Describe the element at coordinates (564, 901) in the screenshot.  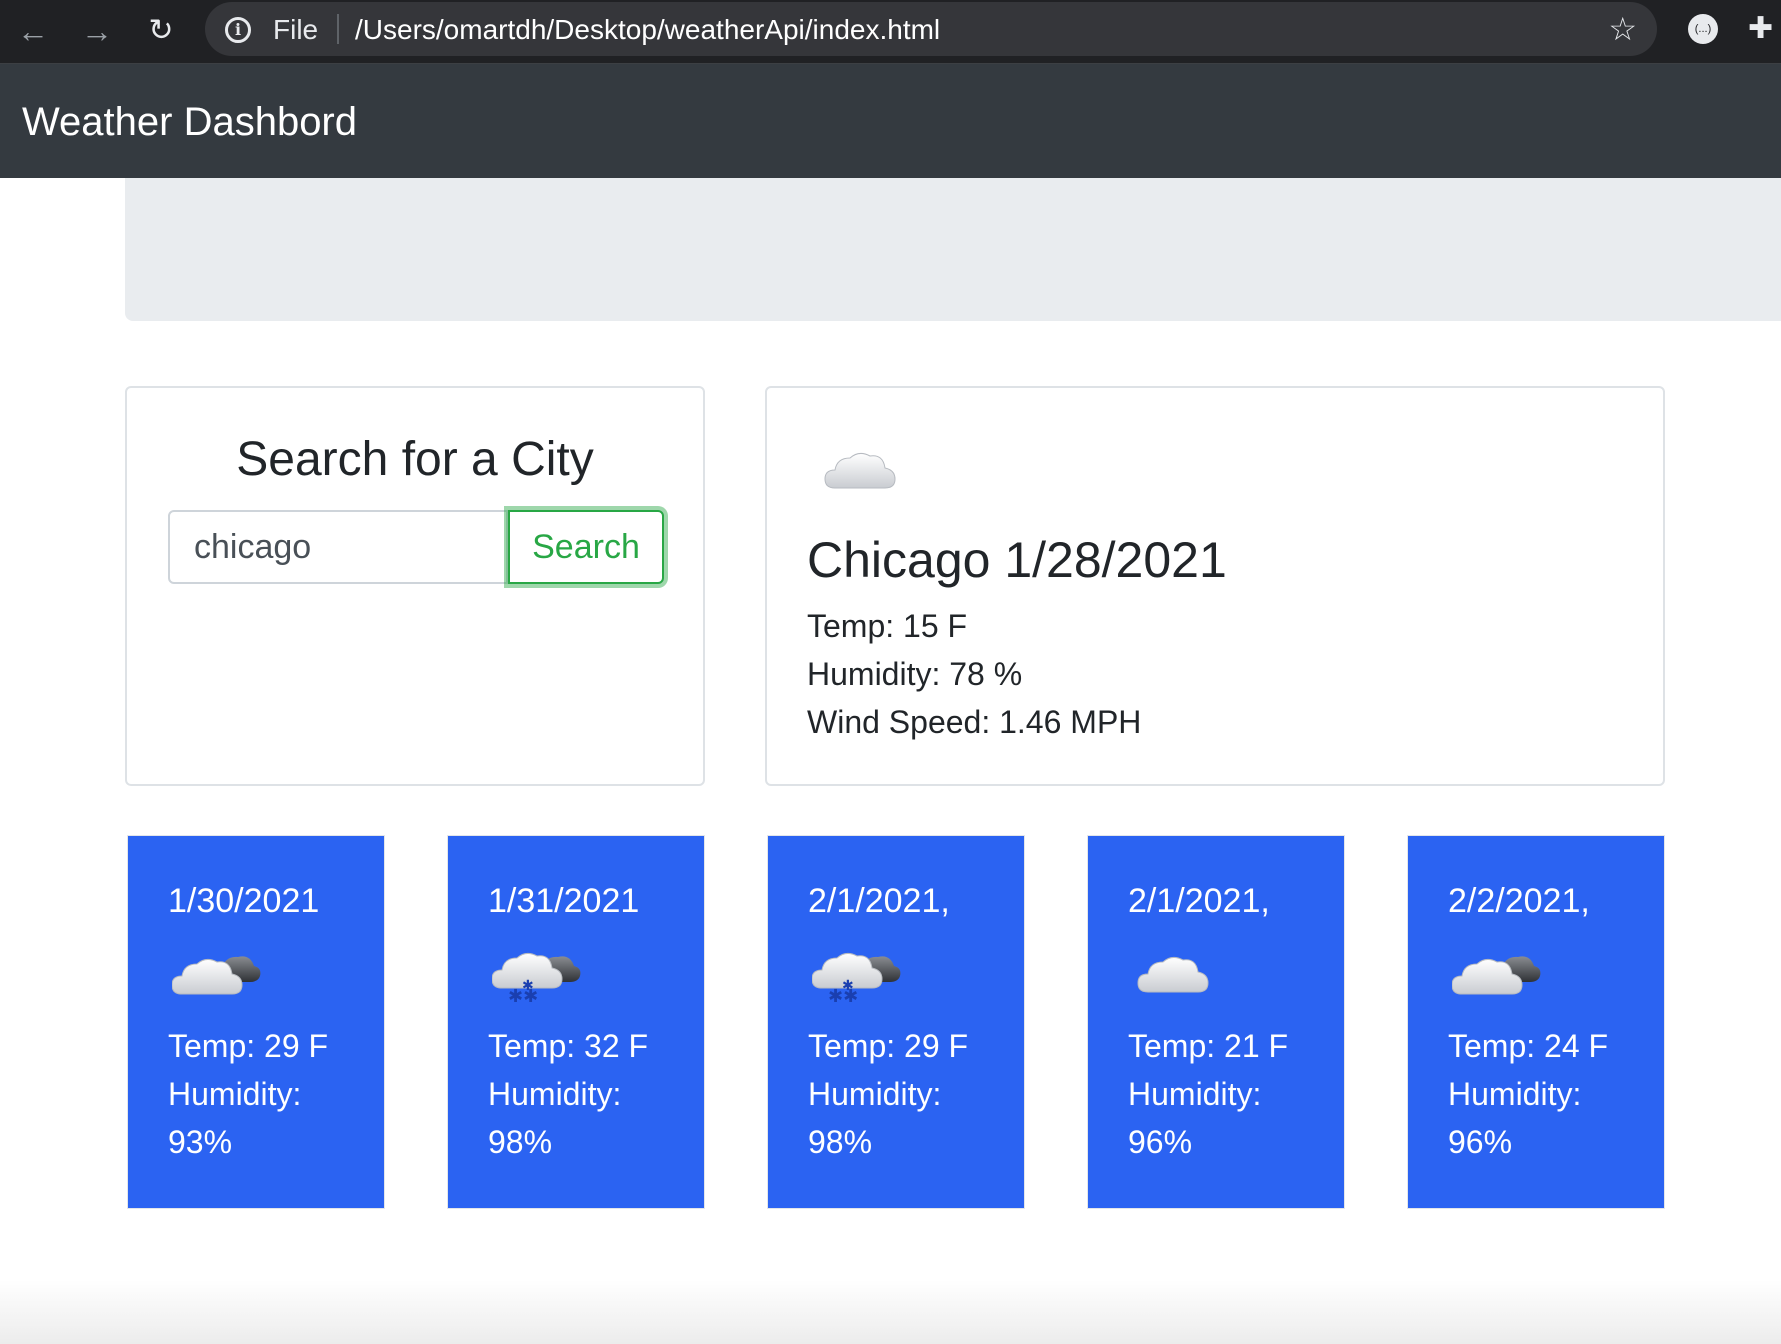
I see `forecast-date: 1/31/2021` at that location.